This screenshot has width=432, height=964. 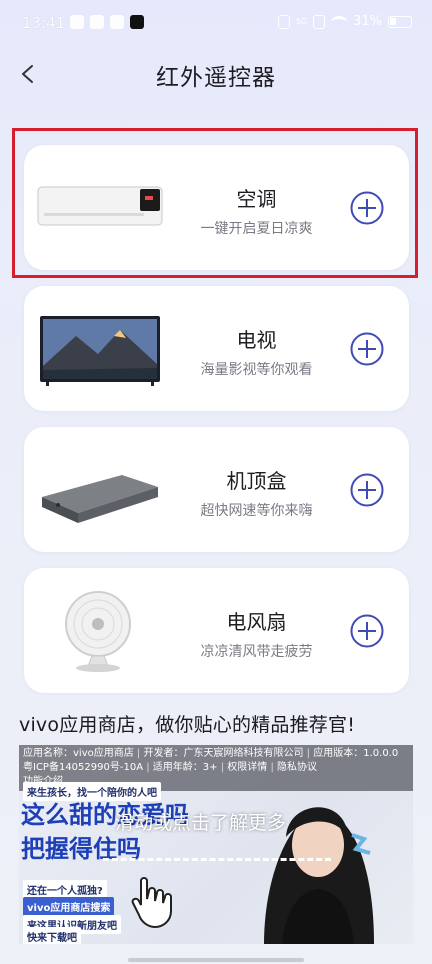 What do you see at coordinates (319, 875) in the screenshot?
I see `ad-person-image` at bounding box center [319, 875].